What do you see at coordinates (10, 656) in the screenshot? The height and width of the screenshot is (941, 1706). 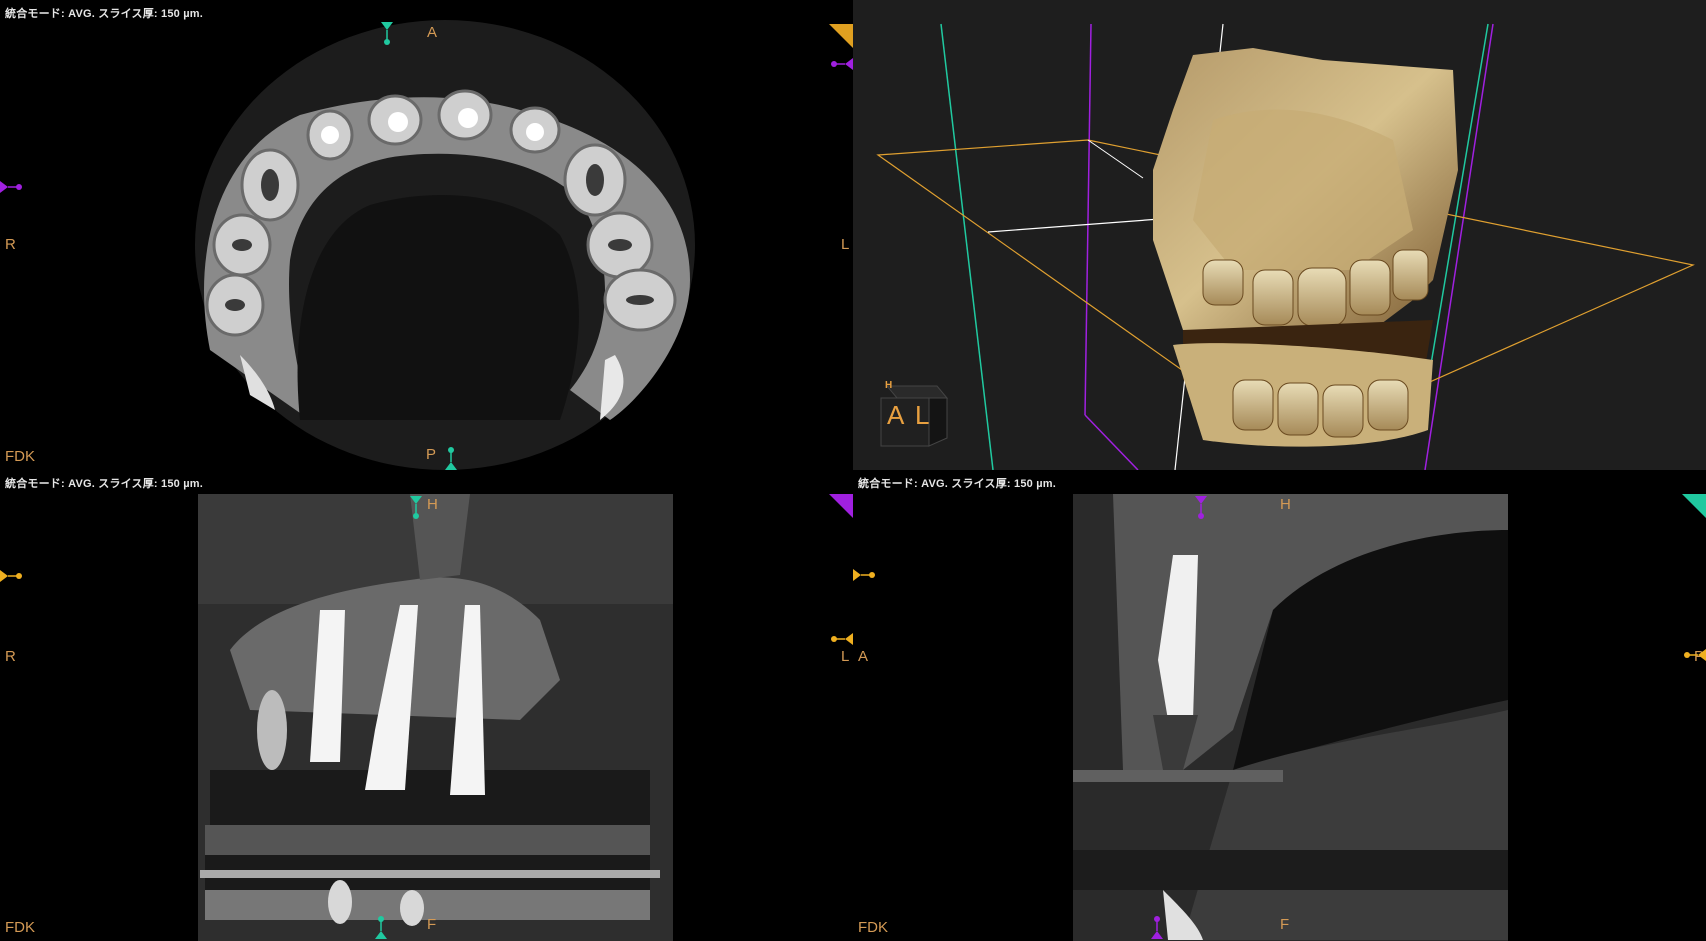 I see `coronal-label-right: R` at bounding box center [10, 656].